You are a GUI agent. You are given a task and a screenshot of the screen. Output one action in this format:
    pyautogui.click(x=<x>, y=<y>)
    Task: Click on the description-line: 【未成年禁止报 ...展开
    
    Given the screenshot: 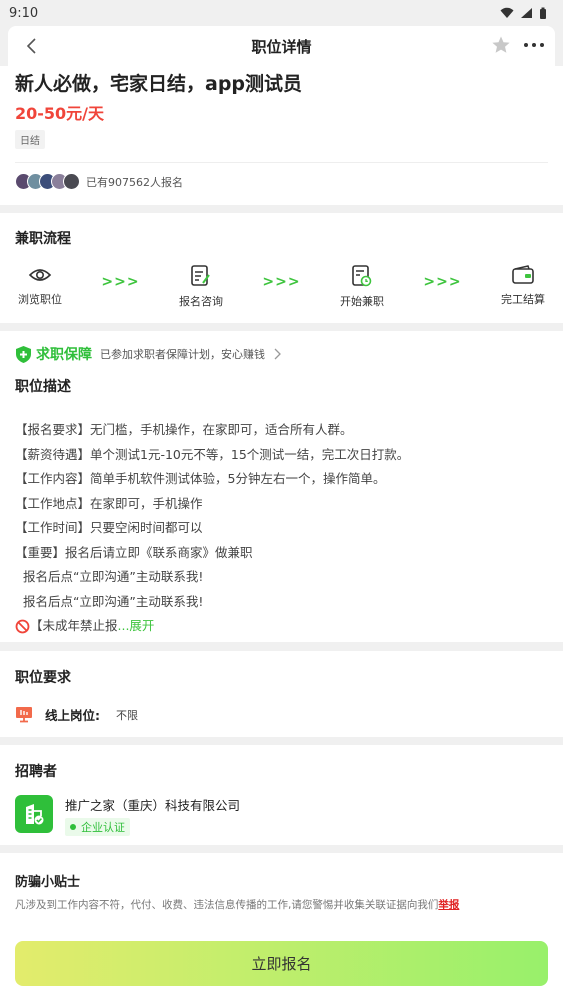 What is the action you would take?
    pyautogui.click(x=281, y=626)
    